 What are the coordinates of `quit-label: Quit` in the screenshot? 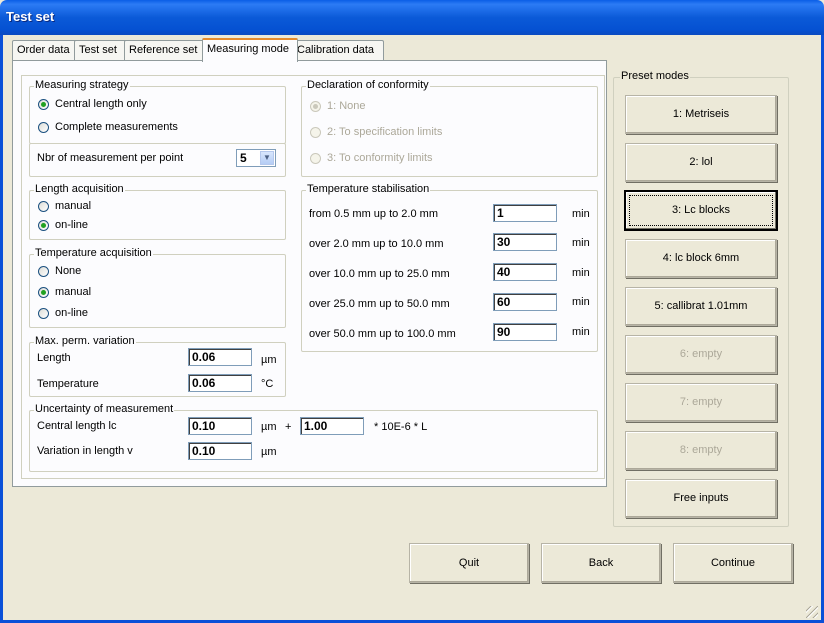 It's located at (469, 563).